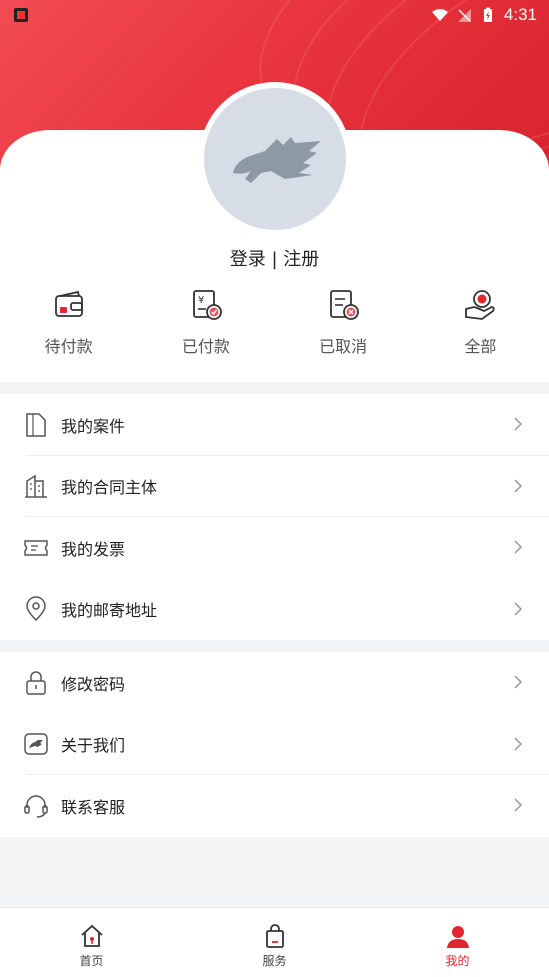 This screenshot has width=549, height=977. What do you see at coordinates (520, 14) in the screenshot?
I see `status-time: 4:31` at bounding box center [520, 14].